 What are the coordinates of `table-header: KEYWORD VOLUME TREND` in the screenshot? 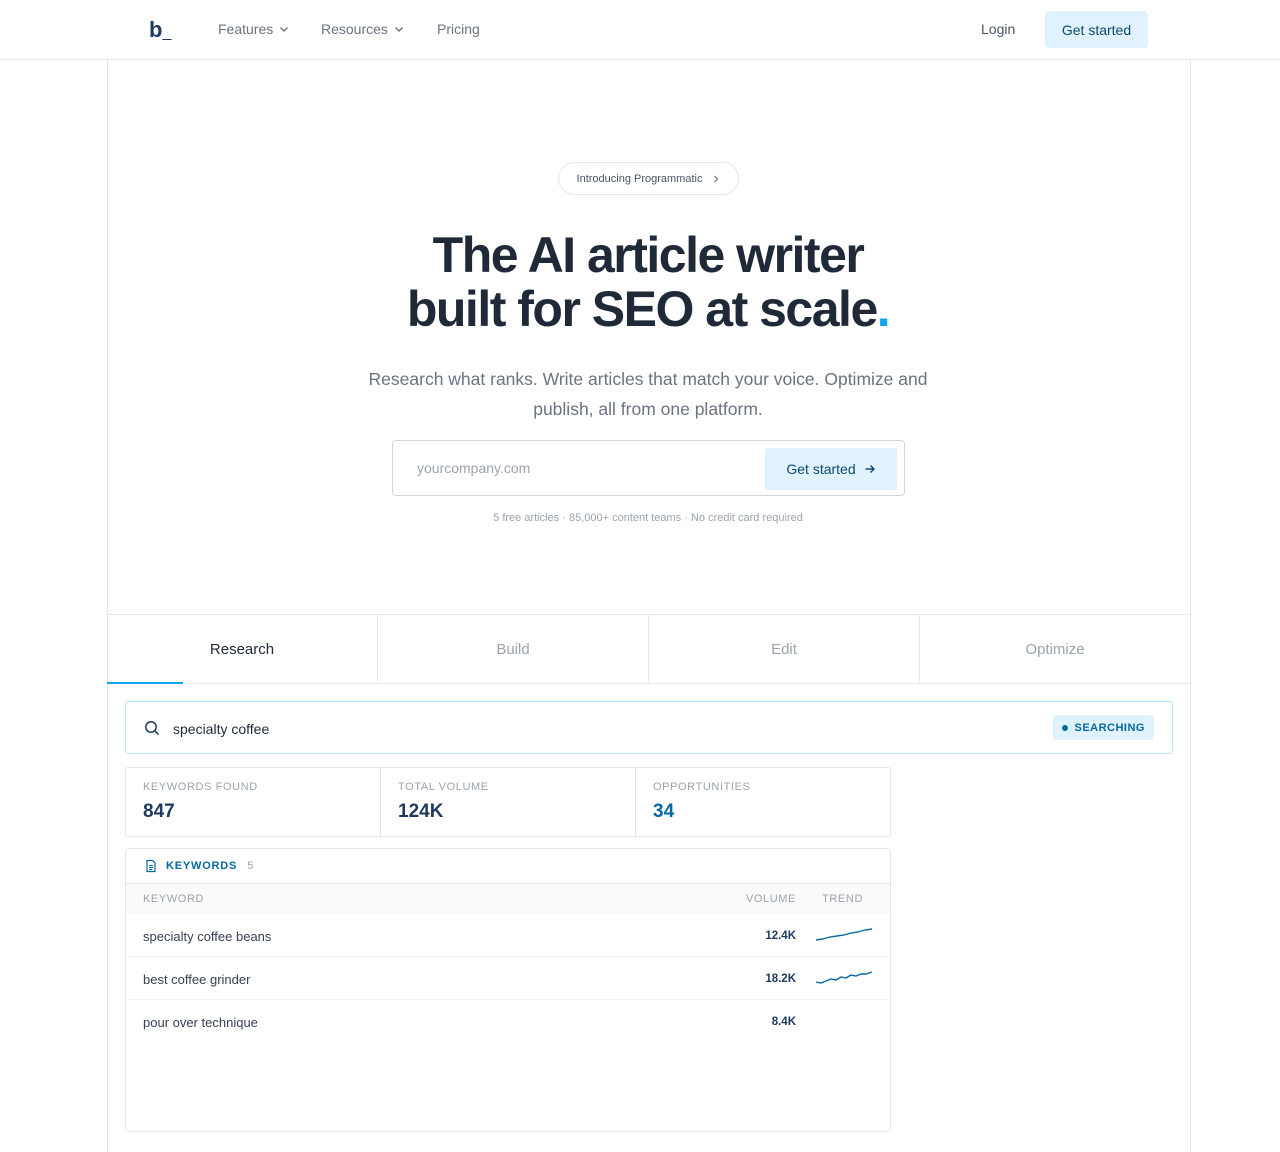 It's located at (508, 899).